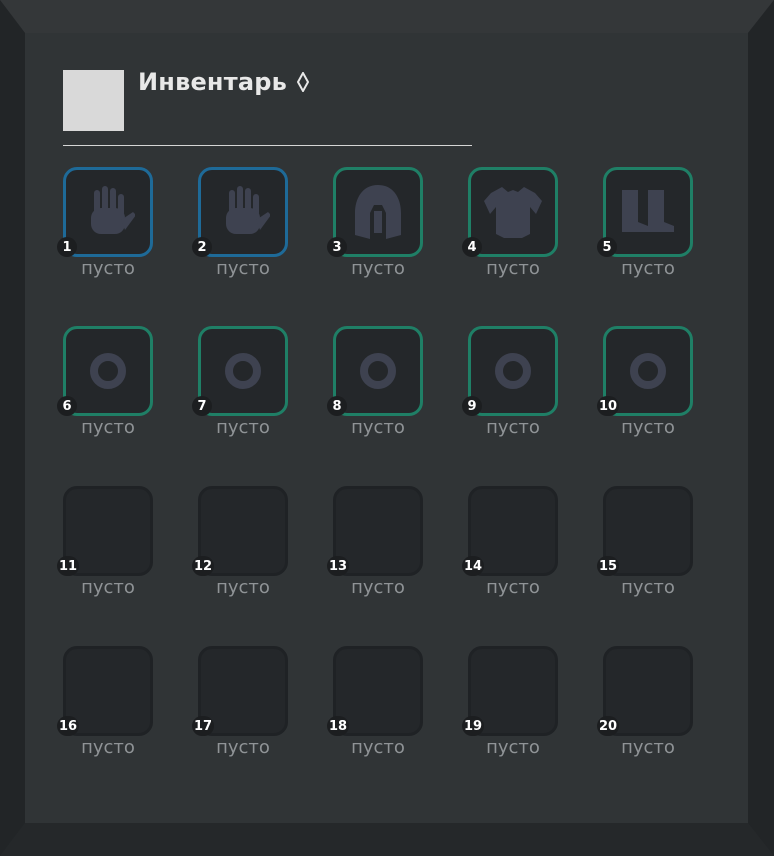 This screenshot has width=774, height=856. I want to click on inventory-slot-14: 14 пусто, so click(510, 546).